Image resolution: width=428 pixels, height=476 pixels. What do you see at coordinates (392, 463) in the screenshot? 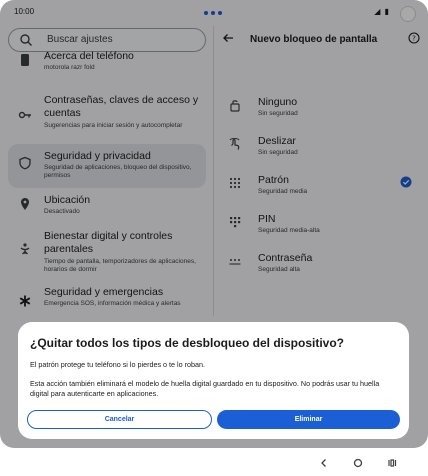
I see `nav-recents-icon` at bounding box center [392, 463].